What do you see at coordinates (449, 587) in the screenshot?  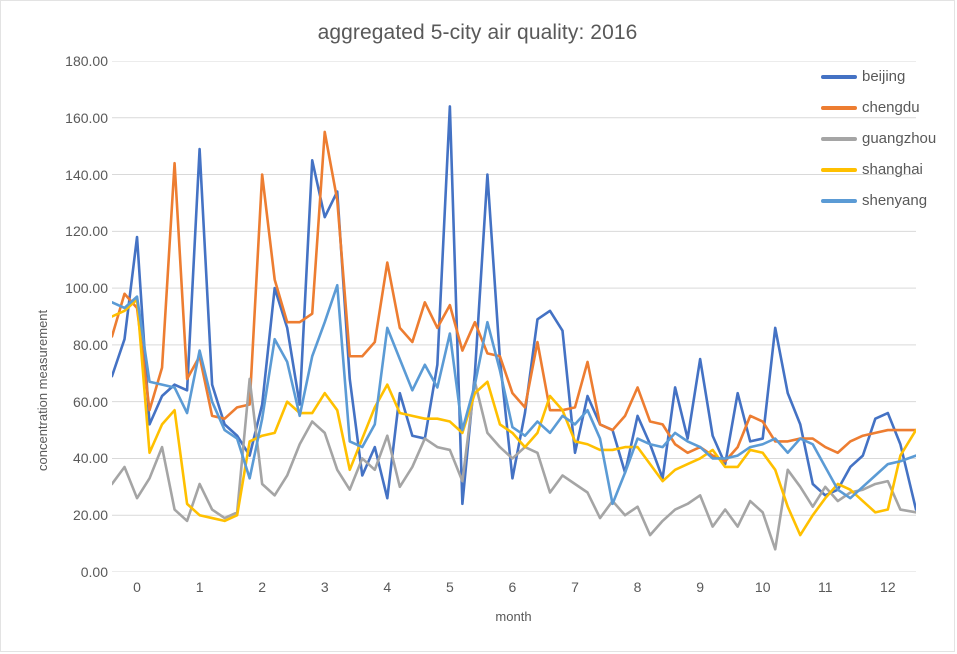 I see `x-axis-tick: 5` at bounding box center [449, 587].